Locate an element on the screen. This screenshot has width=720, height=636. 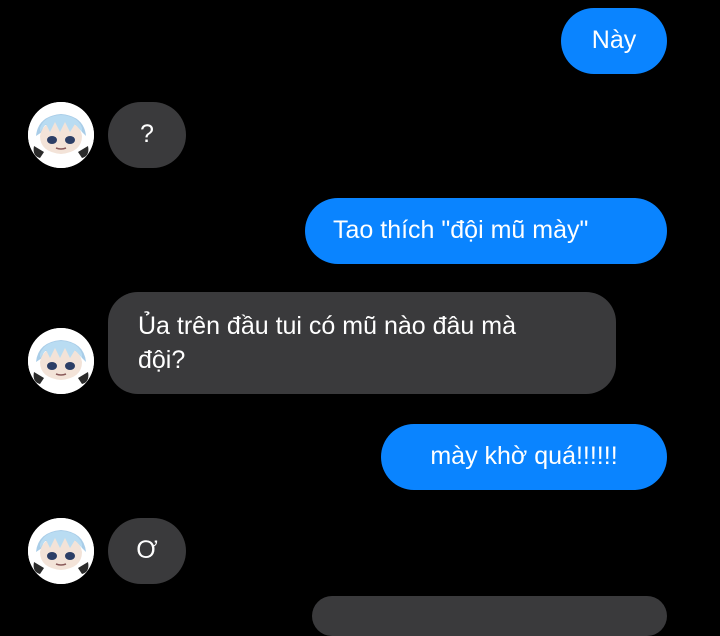
incoming-message-bubble: Ơ is located at coordinates (147, 551).